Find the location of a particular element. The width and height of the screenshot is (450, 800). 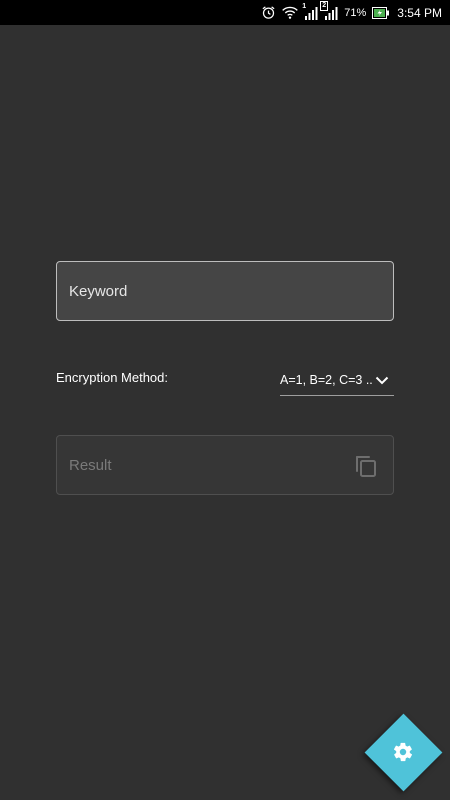

settings-button is located at coordinates (403, 752).